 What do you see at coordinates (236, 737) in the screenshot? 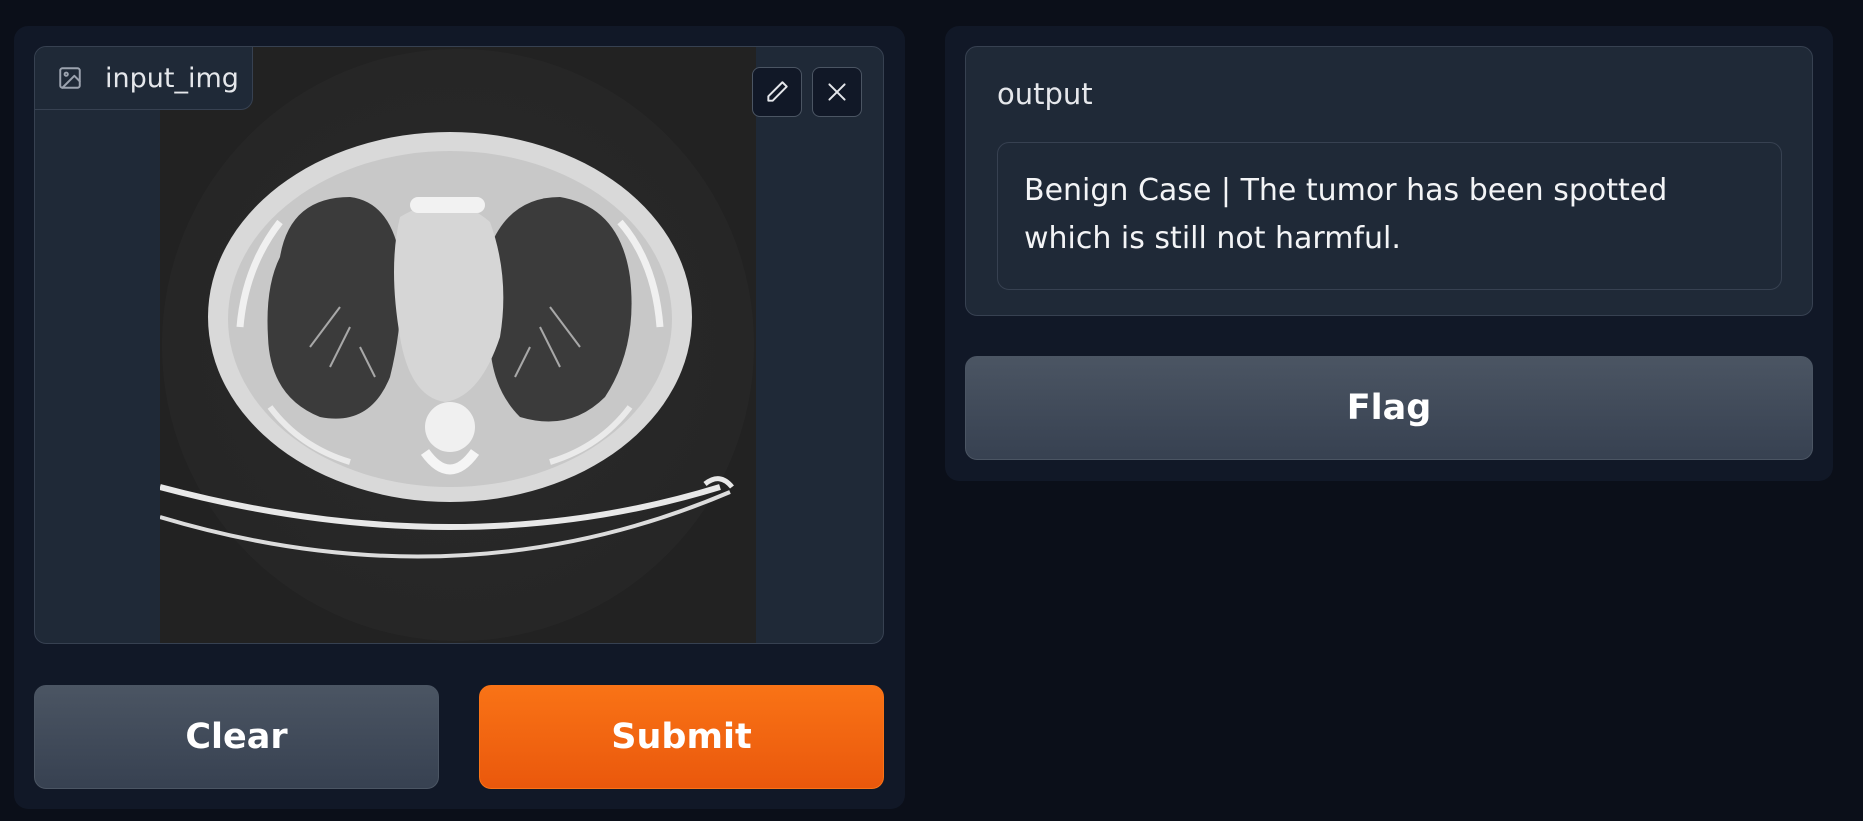
I see `clear-button: Clear` at bounding box center [236, 737].